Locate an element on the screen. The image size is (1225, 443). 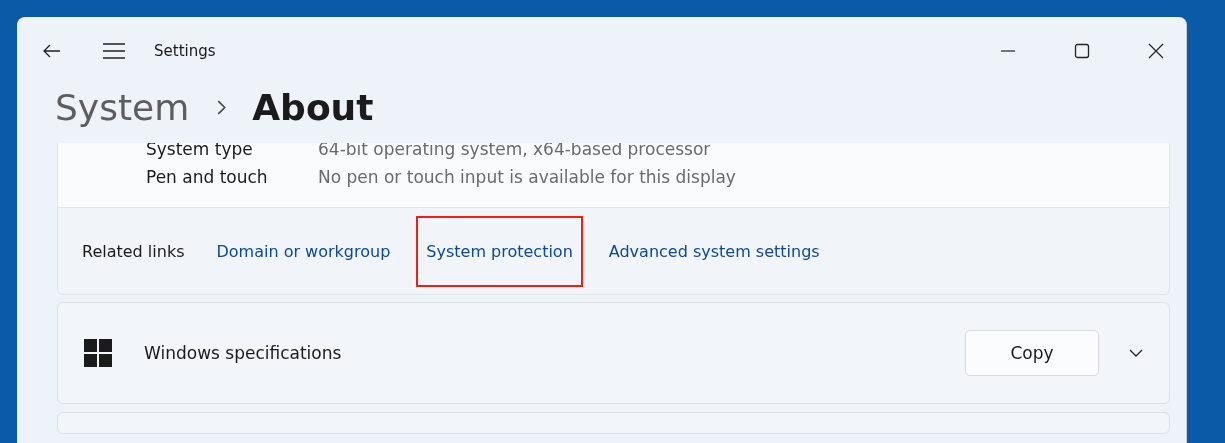
chevron-icon is located at coordinates (1136, 353).